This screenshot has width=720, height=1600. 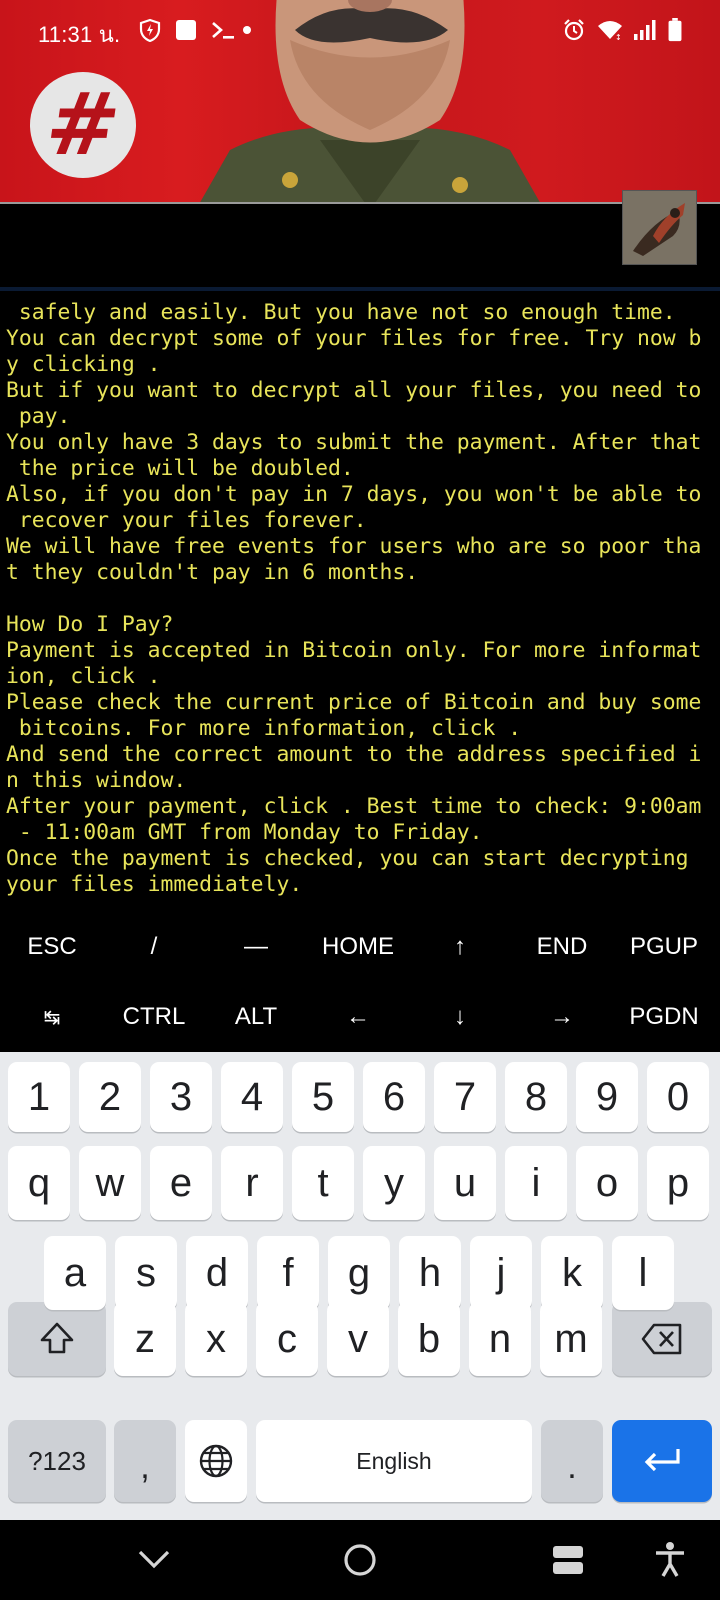 What do you see at coordinates (110, 1183) in the screenshot?
I see `key-w: w` at bounding box center [110, 1183].